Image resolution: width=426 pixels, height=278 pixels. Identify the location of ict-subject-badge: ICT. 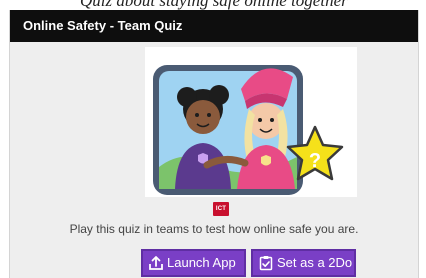
(221, 209).